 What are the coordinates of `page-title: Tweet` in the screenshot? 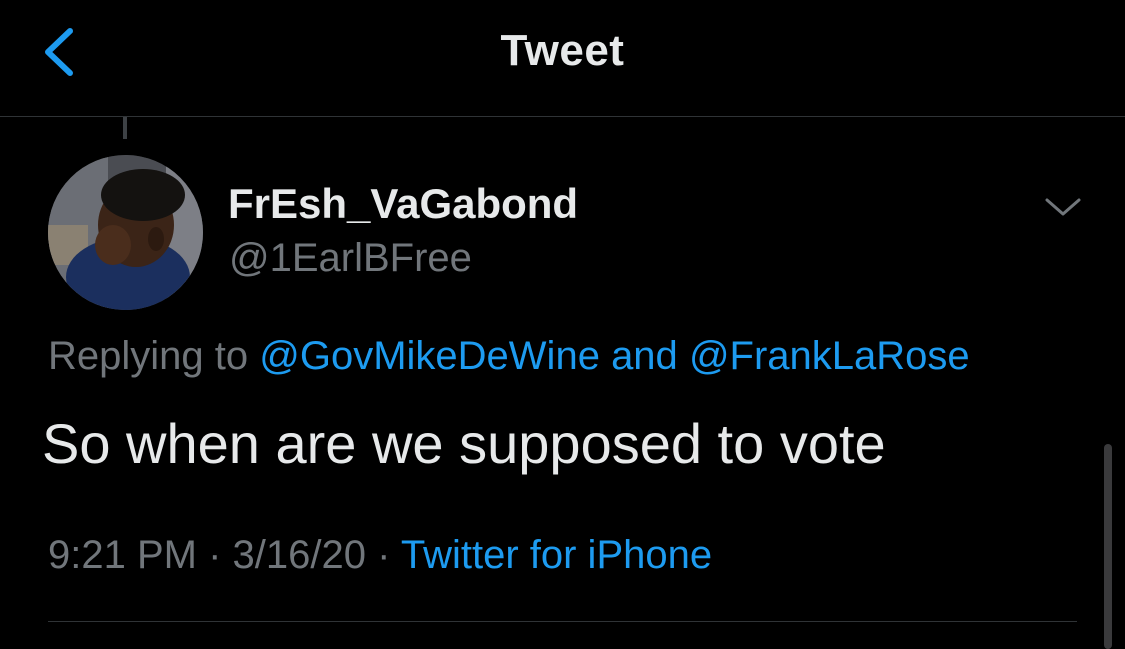 It's located at (562, 50).